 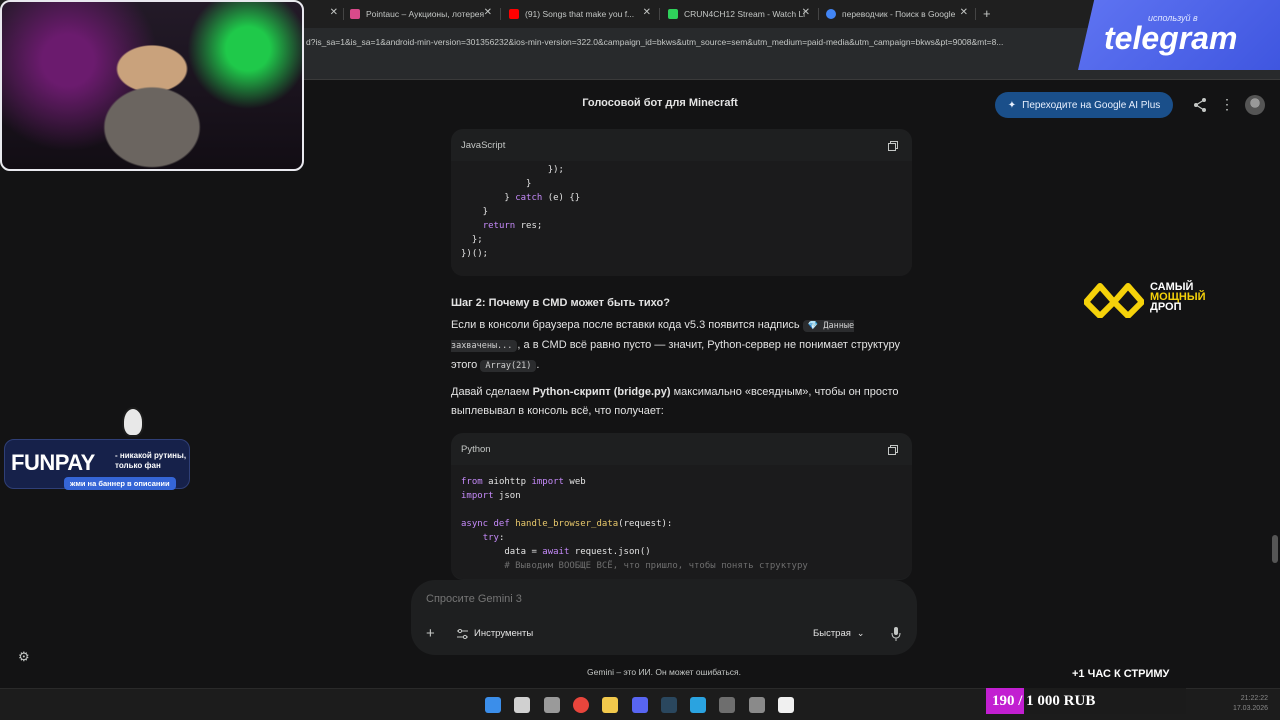 What do you see at coordinates (681, 449) in the screenshot?
I see `code-header: Python` at bounding box center [681, 449].